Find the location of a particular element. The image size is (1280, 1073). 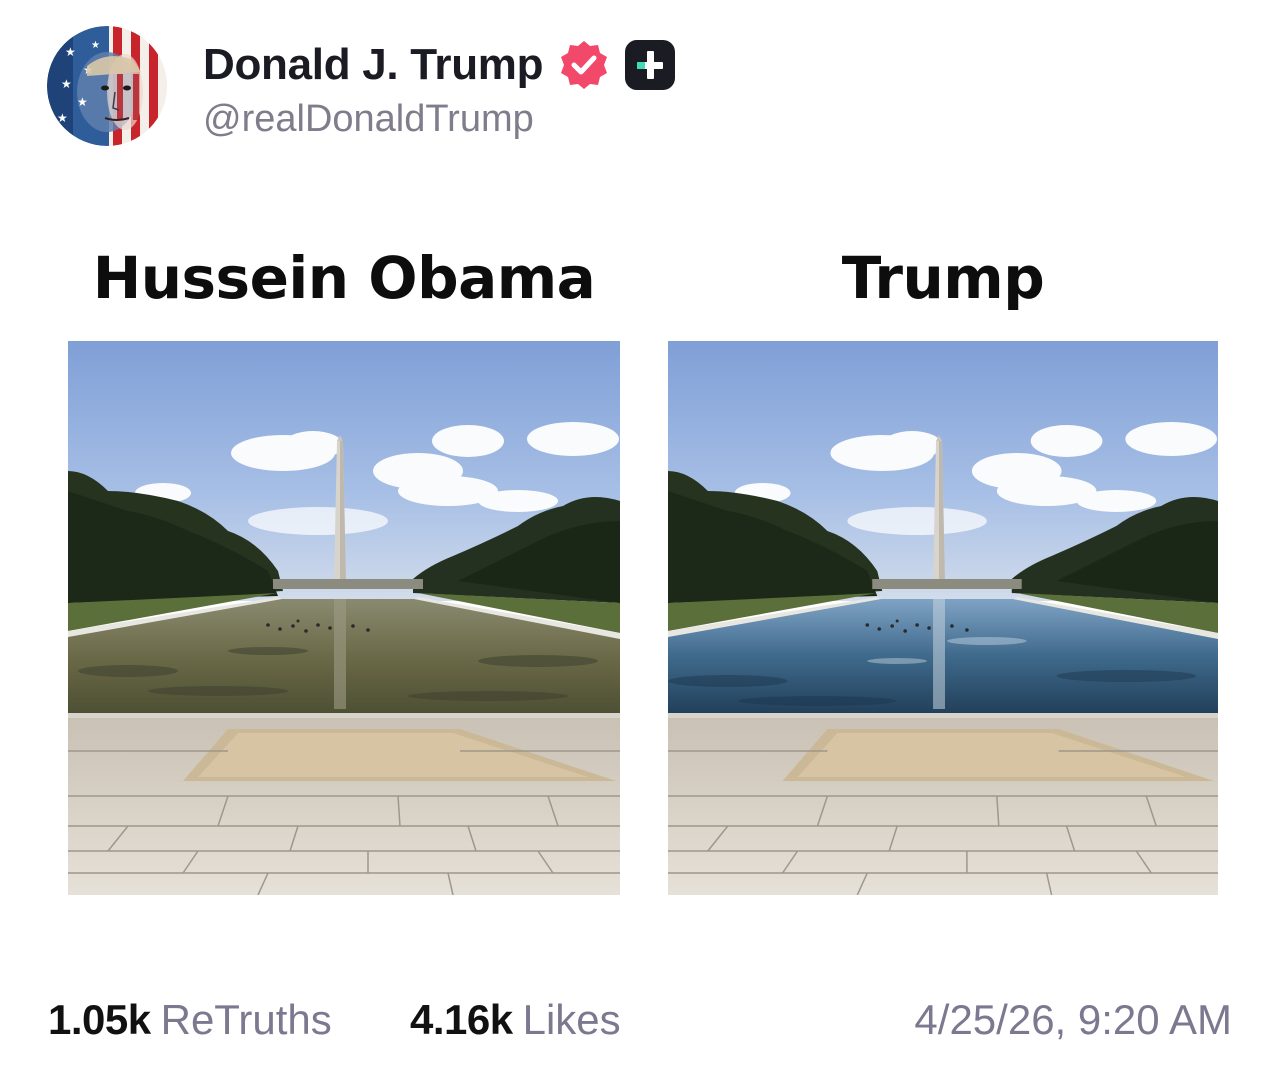

retruths-stat: 1.05k ReTruths is located at coordinates (190, 1020).